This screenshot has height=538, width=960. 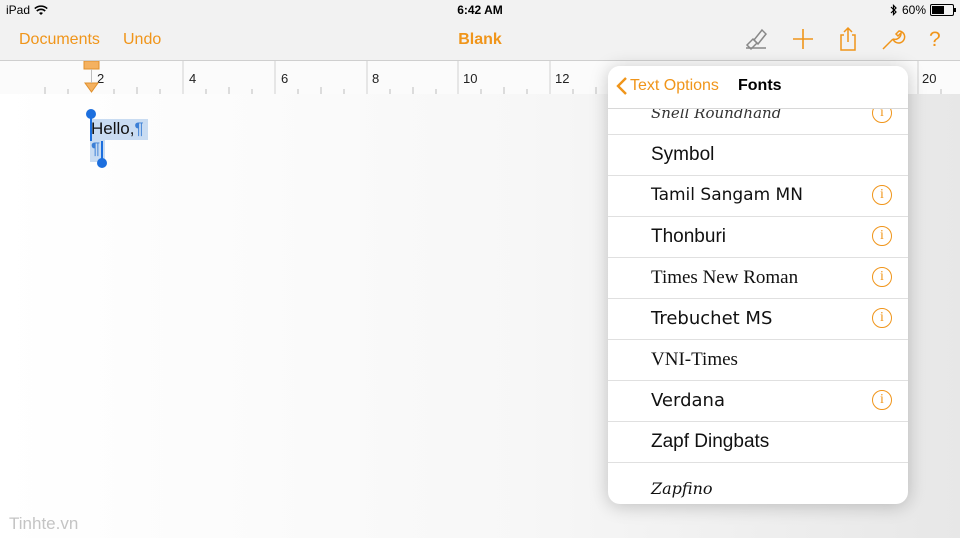 What do you see at coordinates (758, 401) in the screenshot?
I see `font-item-verdana: Verdana i` at bounding box center [758, 401].